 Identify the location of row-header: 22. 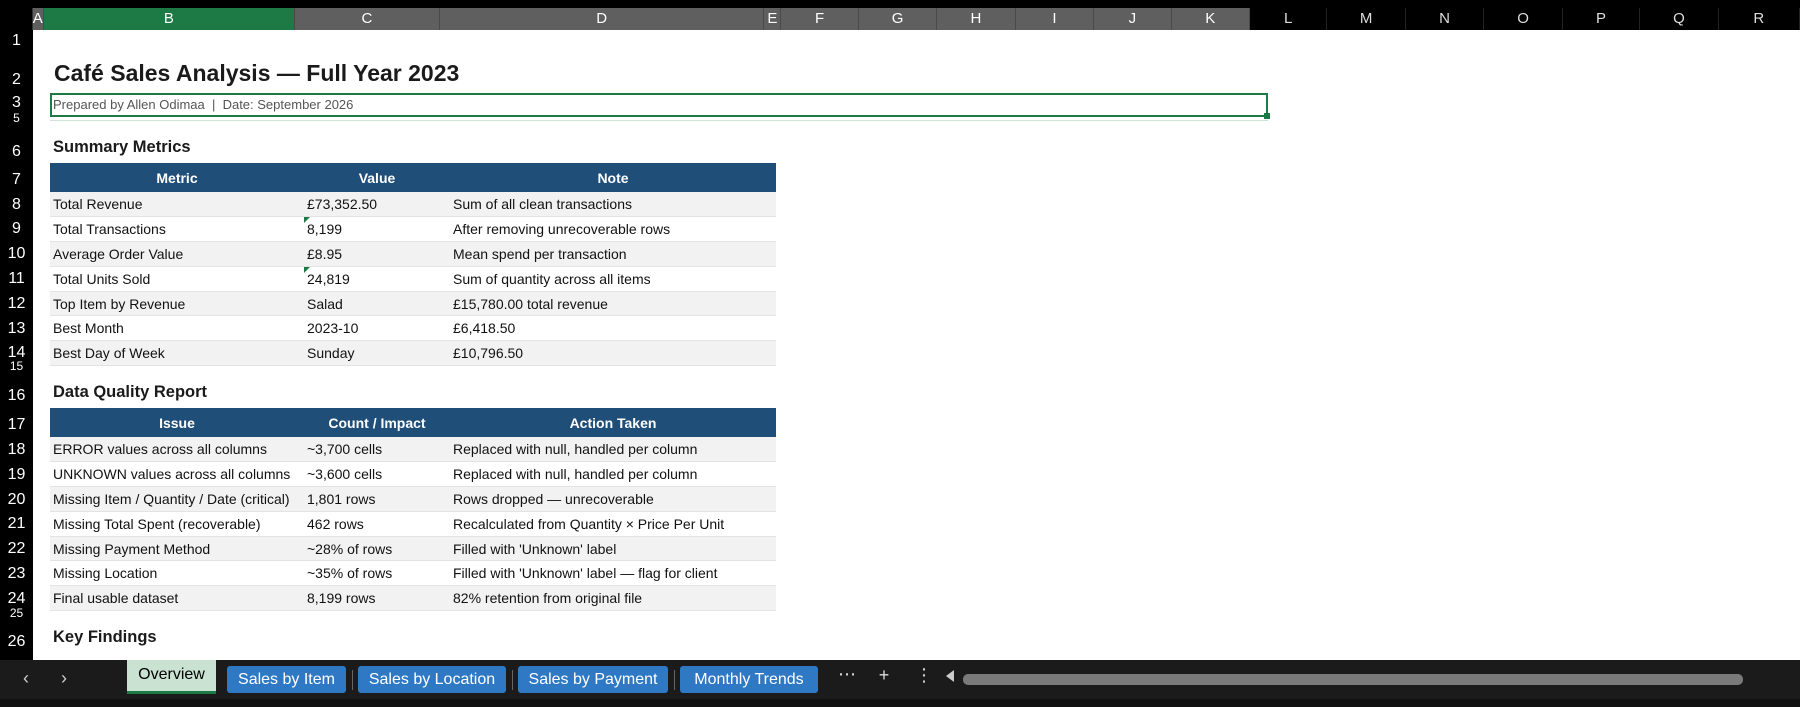
(16, 549).